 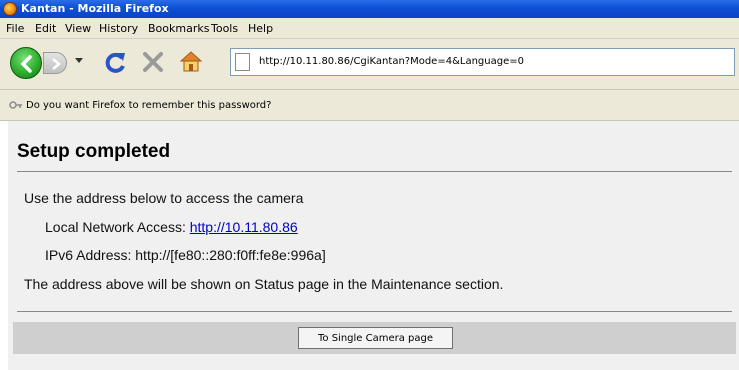 What do you see at coordinates (115, 63) in the screenshot?
I see `reload-icon` at bounding box center [115, 63].